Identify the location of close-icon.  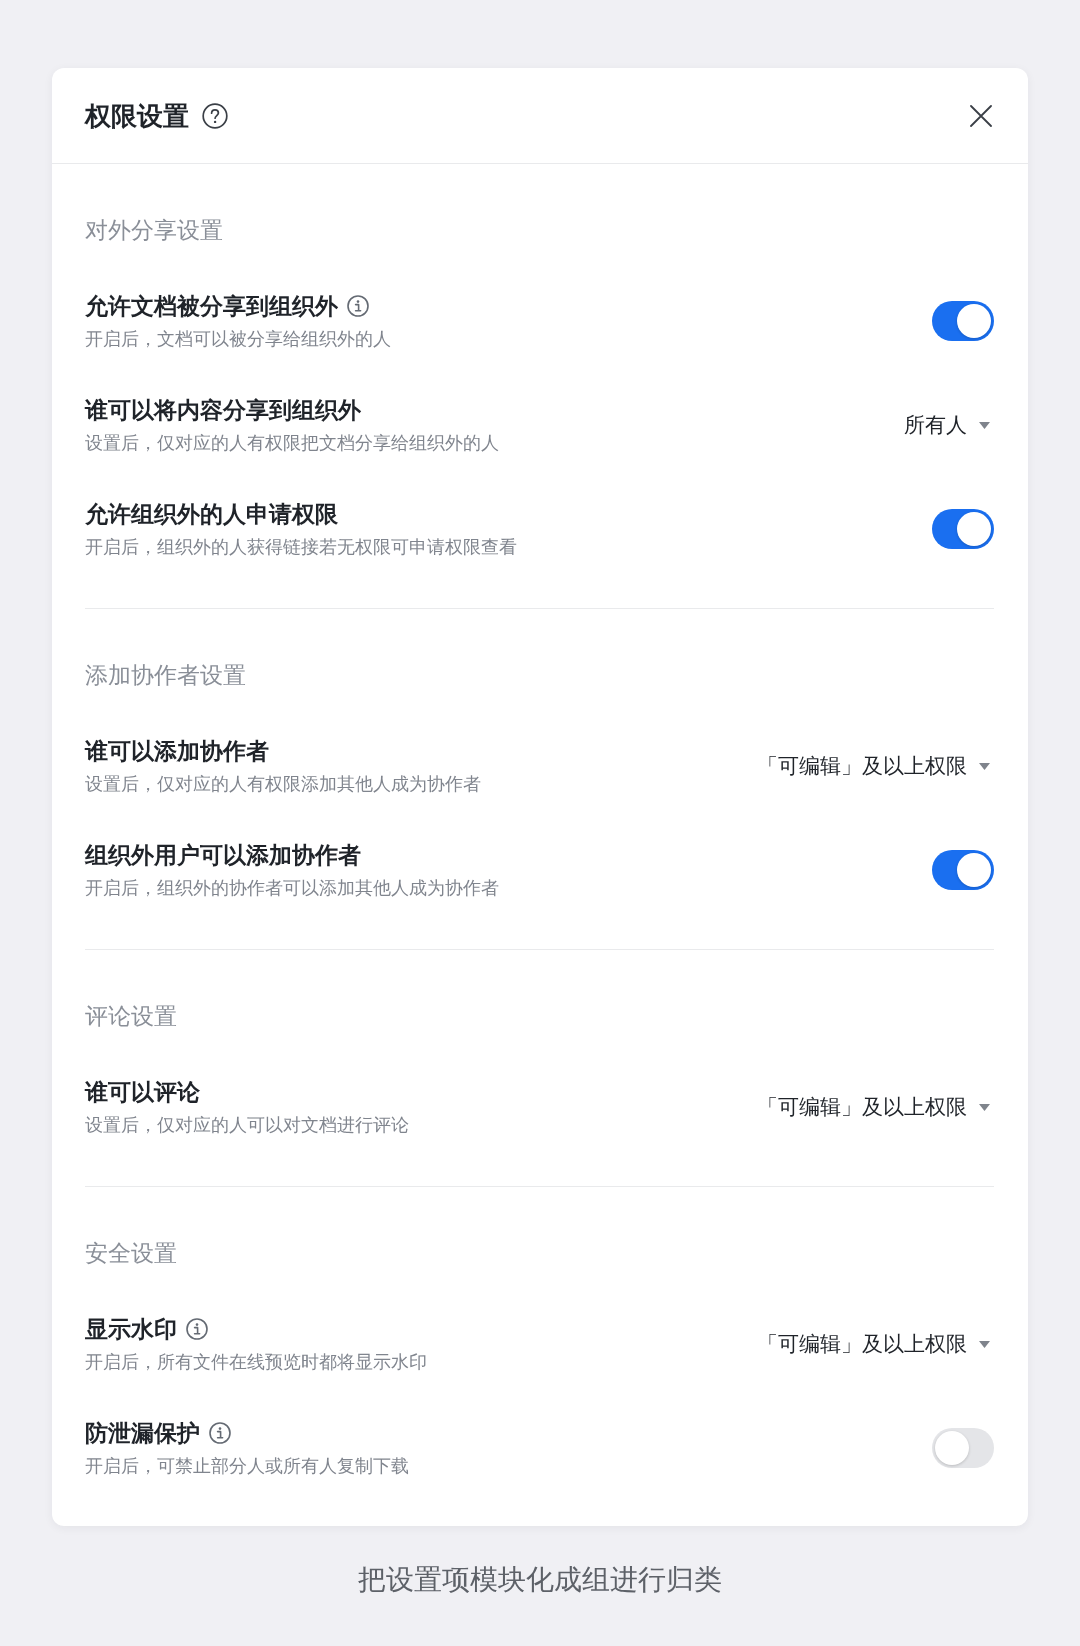
(981, 115).